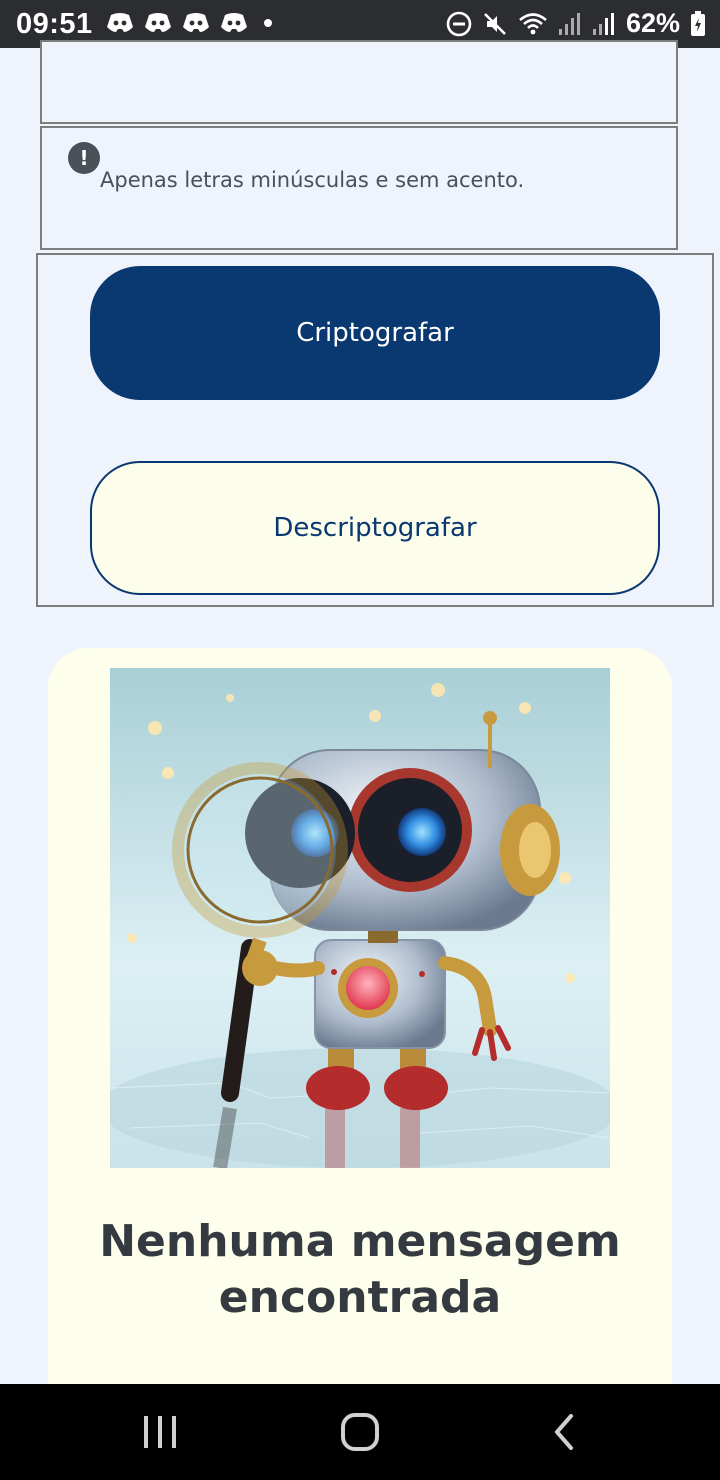  Describe the element at coordinates (375, 333) in the screenshot. I see `encrypt-button: Criptografar` at that location.